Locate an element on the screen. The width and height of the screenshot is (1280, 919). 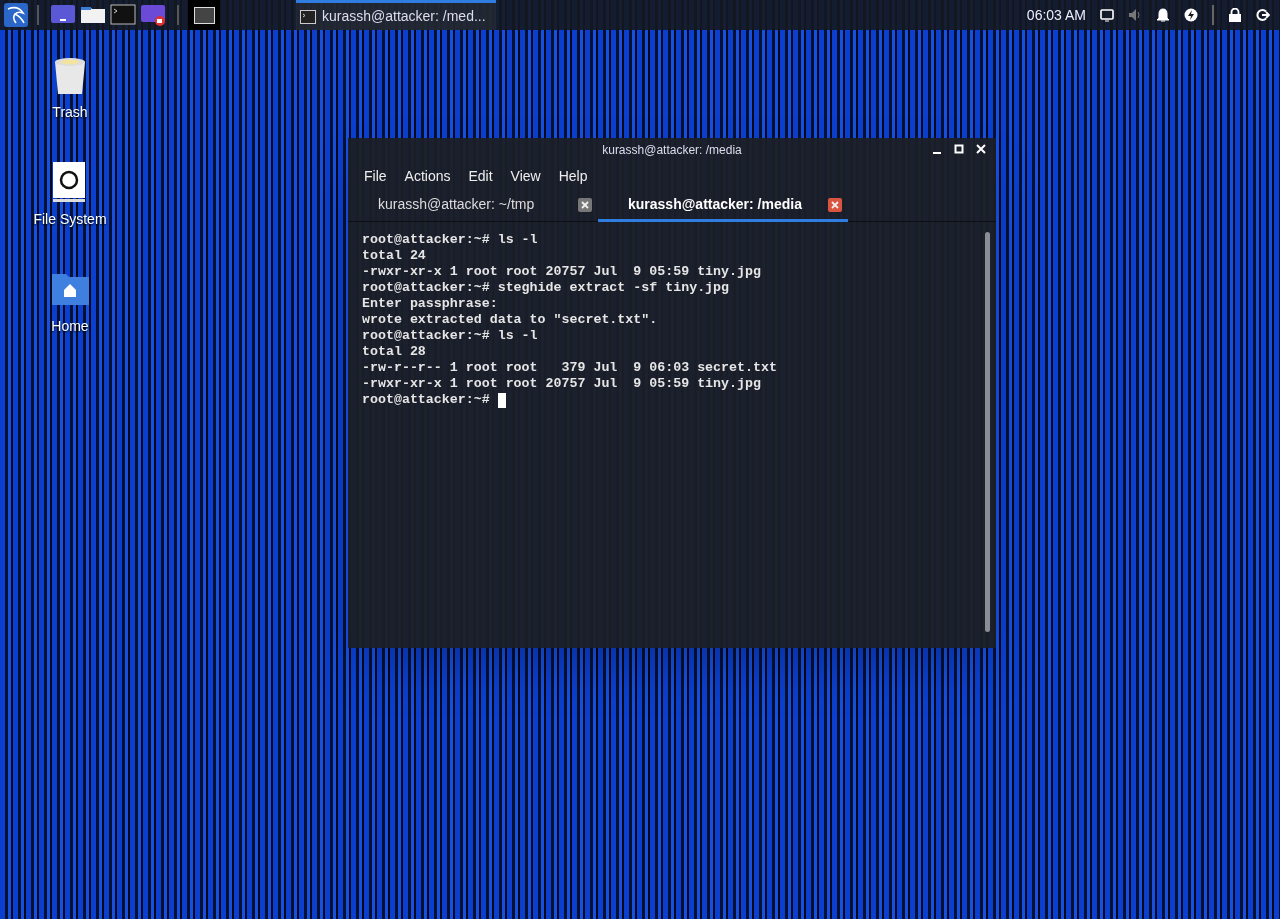
window-title: kurassh@attacker: /media is located at coordinates (672, 150).